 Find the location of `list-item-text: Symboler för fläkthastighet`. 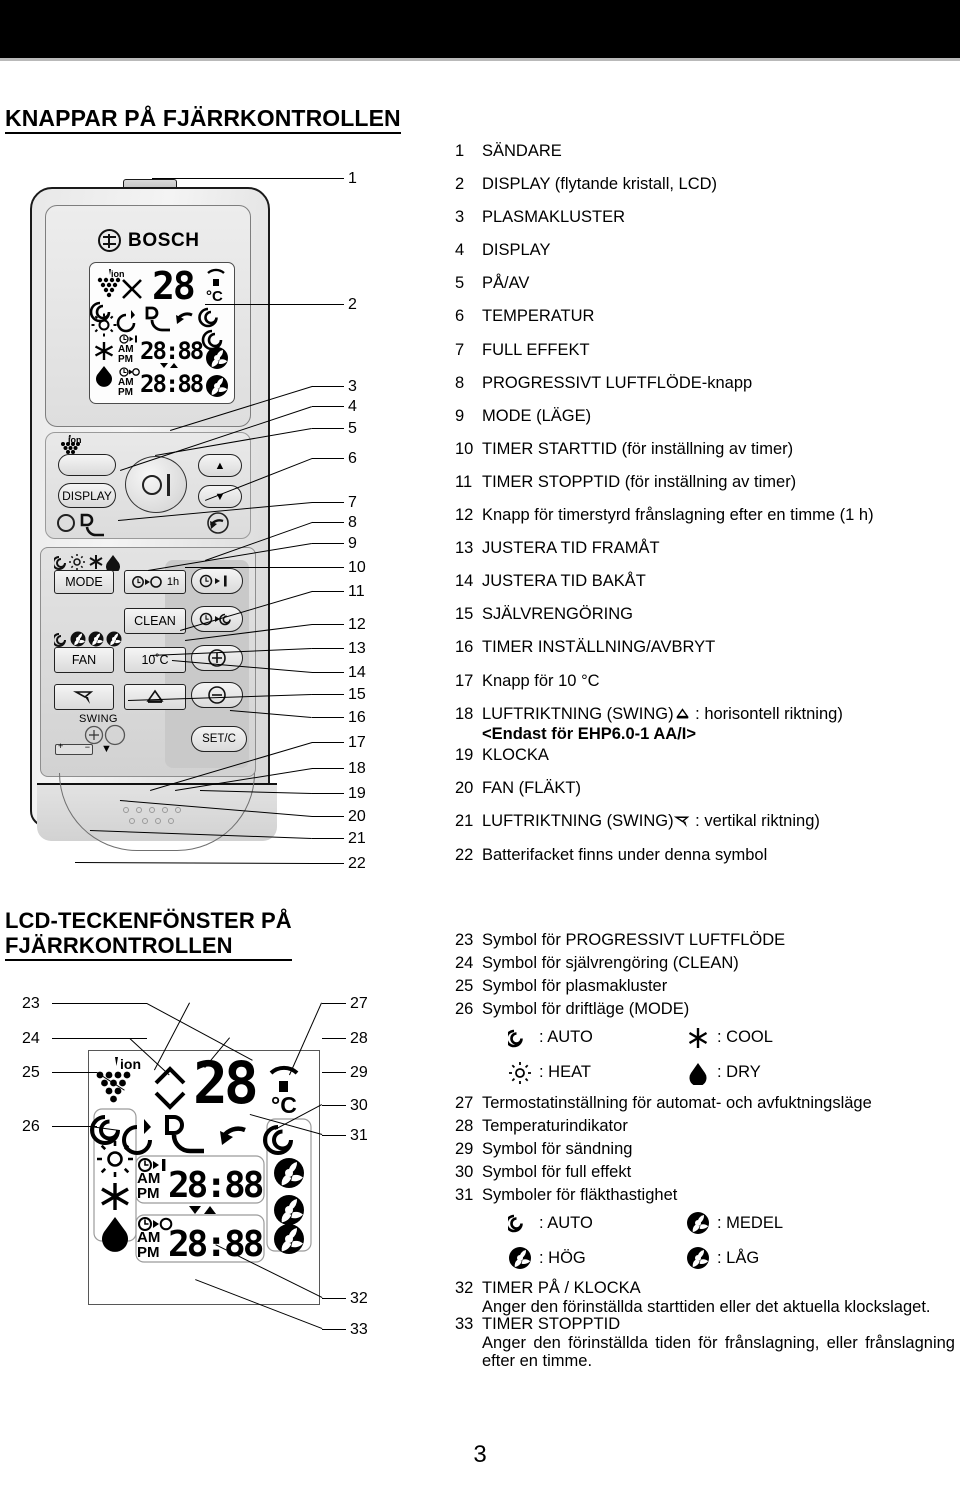

list-item-text: Symboler för fläkthastighet is located at coordinates (580, 1194).